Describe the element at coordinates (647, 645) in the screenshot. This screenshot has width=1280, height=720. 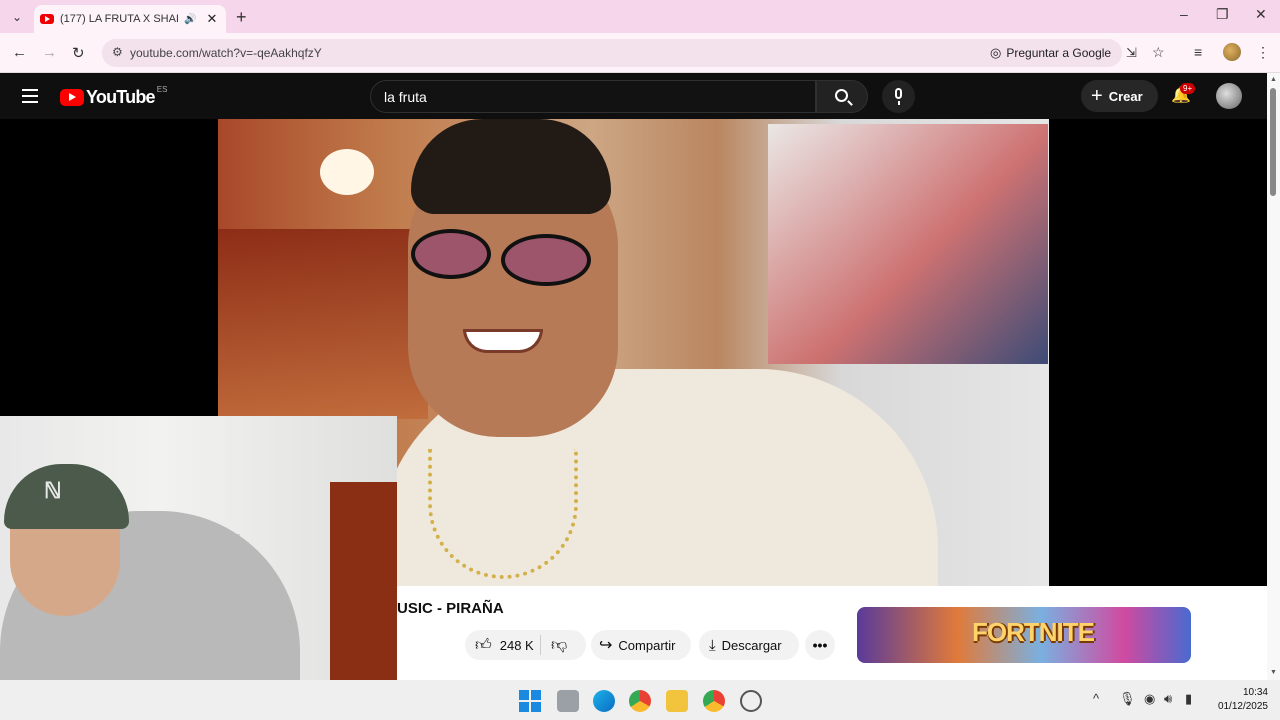
I see `share-label: Compartir` at that location.